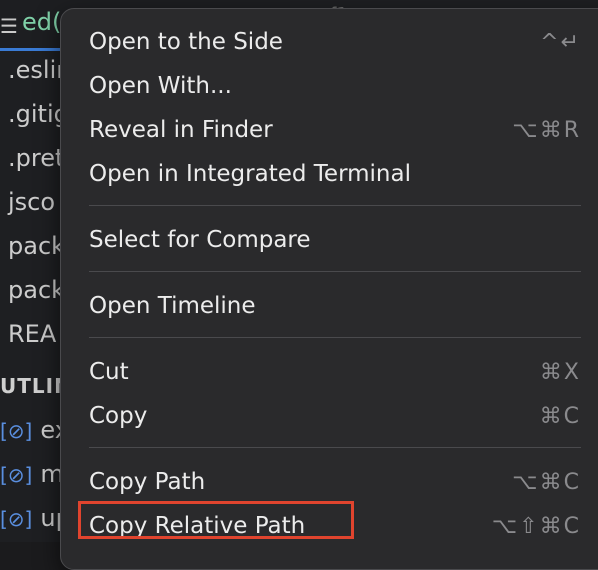 The width and height of the screenshot is (598, 570). What do you see at coordinates (41, 22) in the screenshot?
I see `editor-tab-title: ed(` at bounding box center [41, 22].